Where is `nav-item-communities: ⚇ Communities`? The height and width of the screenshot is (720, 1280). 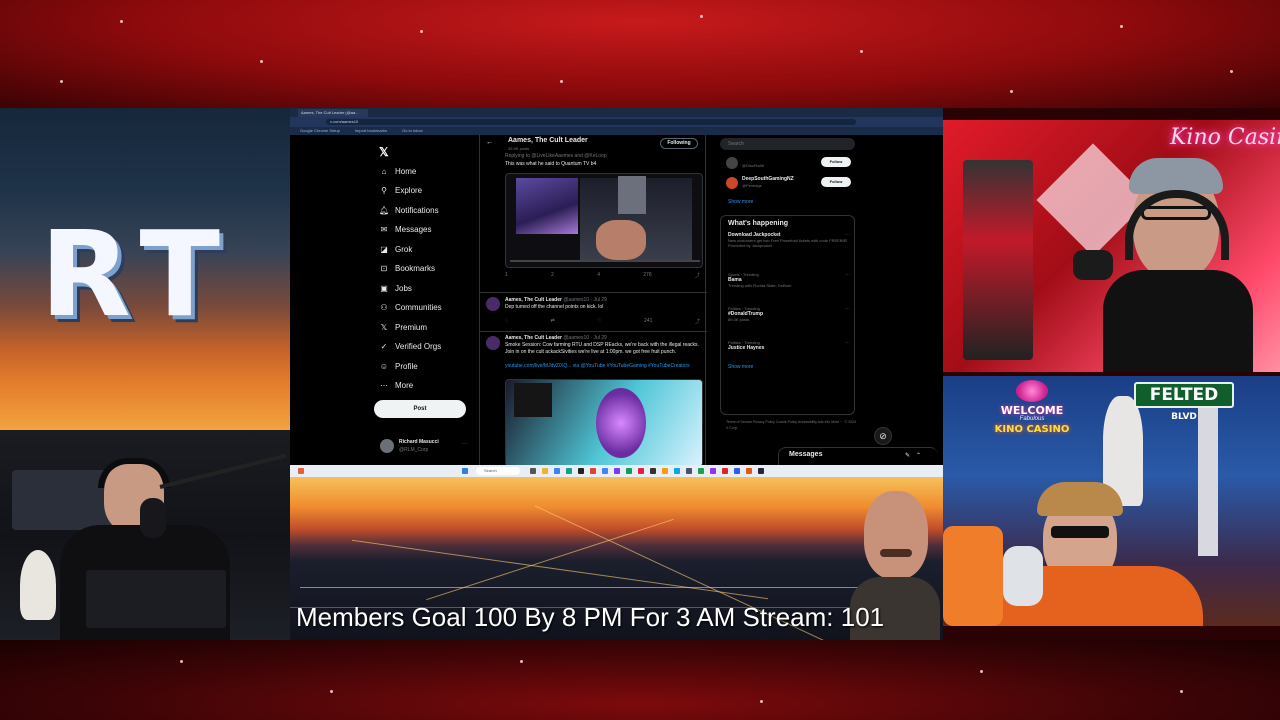
nav-item-communities: ⚇ Communities is located at coordinates (410, 308).